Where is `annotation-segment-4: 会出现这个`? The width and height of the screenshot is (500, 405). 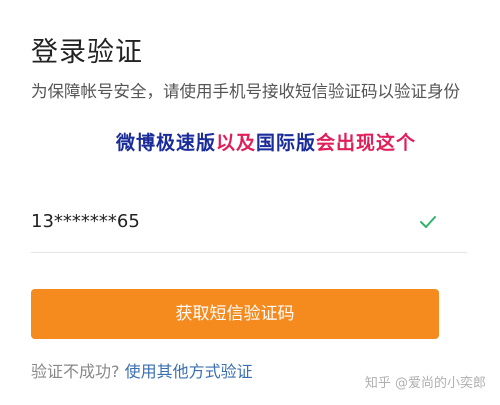 annotation-segment-4: 会出现这个 is located at coordinates (366, 143).